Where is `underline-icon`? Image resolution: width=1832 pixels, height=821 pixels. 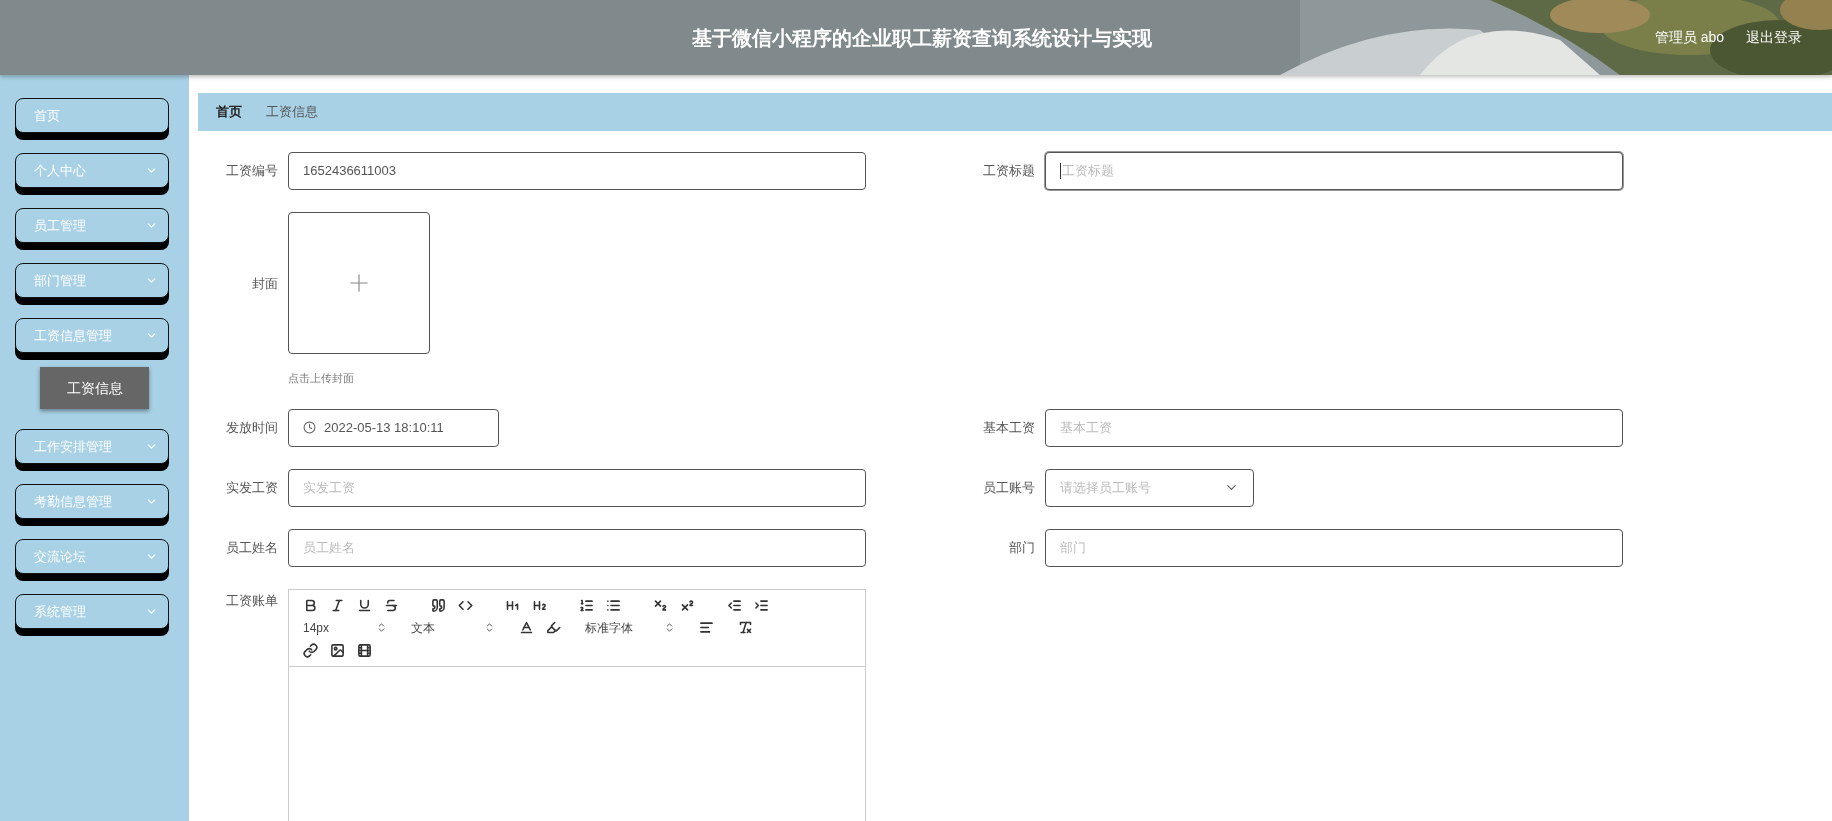 underline-icon is located at coordinates (364, 605).